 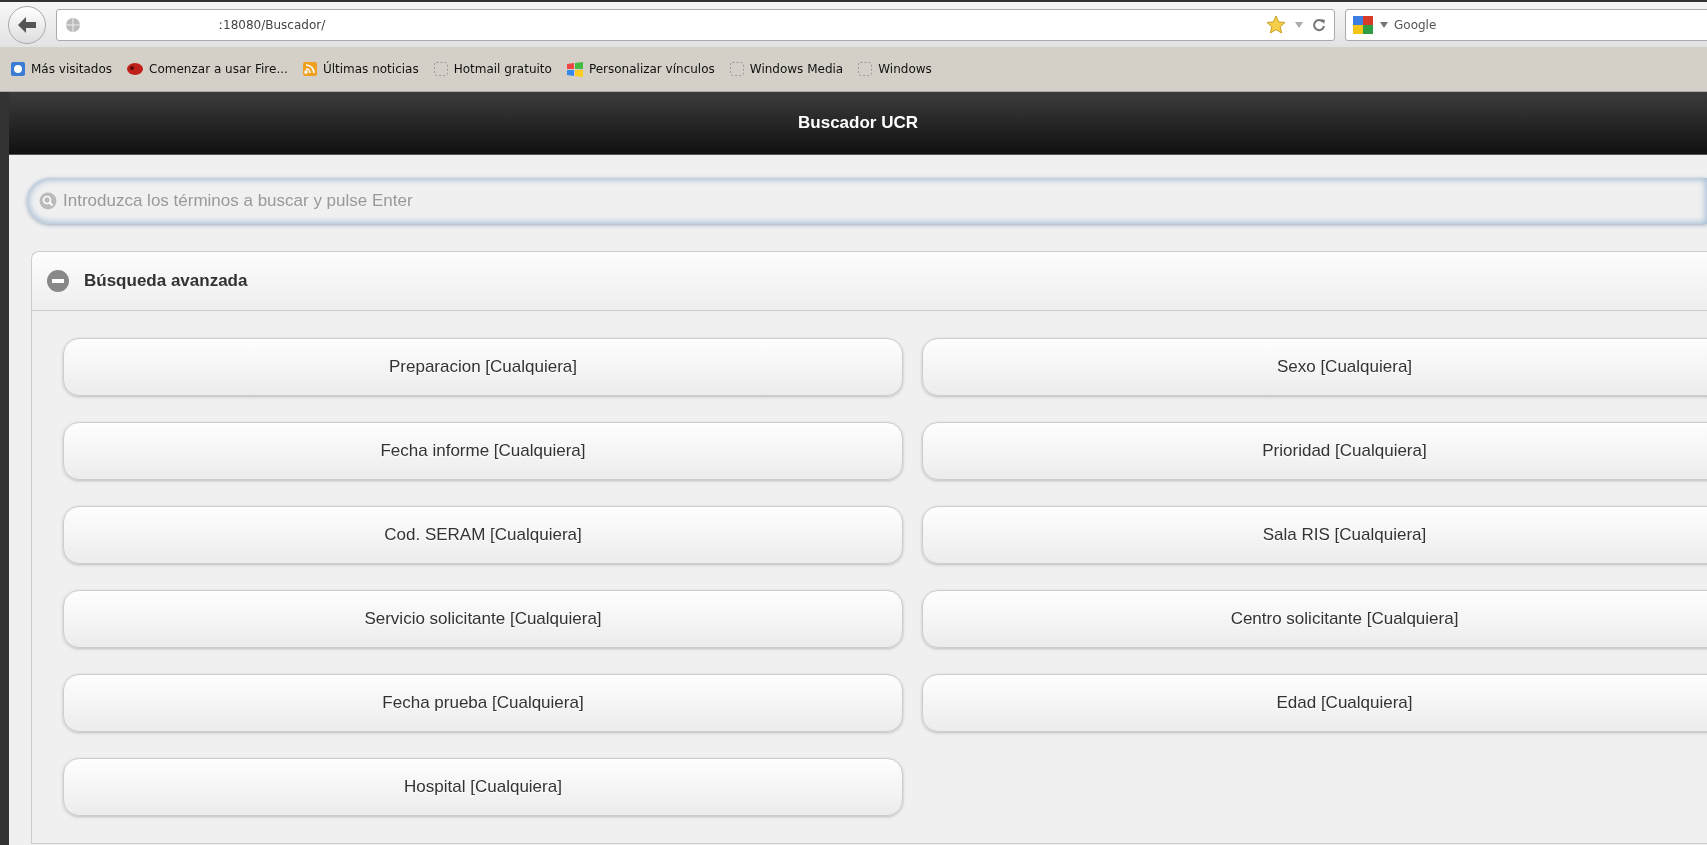 What do you see at coordinates (492, 69) in the screenshot?
I see `bookmark-link: Hotmail gratuito` at bounding box center [492, 69].